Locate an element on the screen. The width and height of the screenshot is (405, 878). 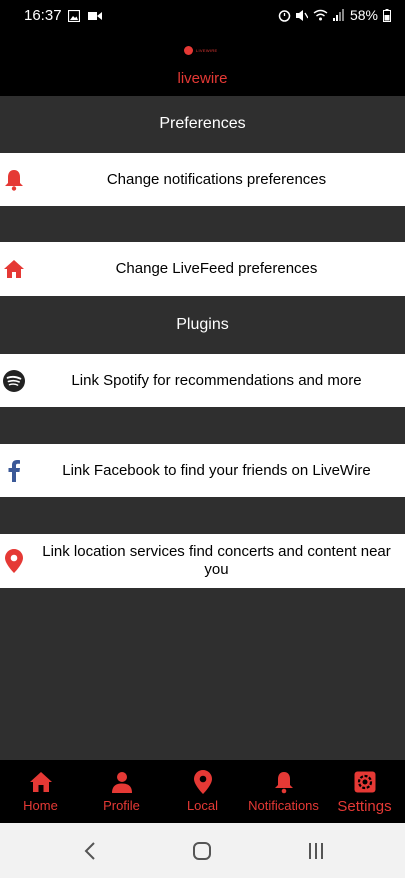
back-chevron-icon is located at coordinates (89, 851).